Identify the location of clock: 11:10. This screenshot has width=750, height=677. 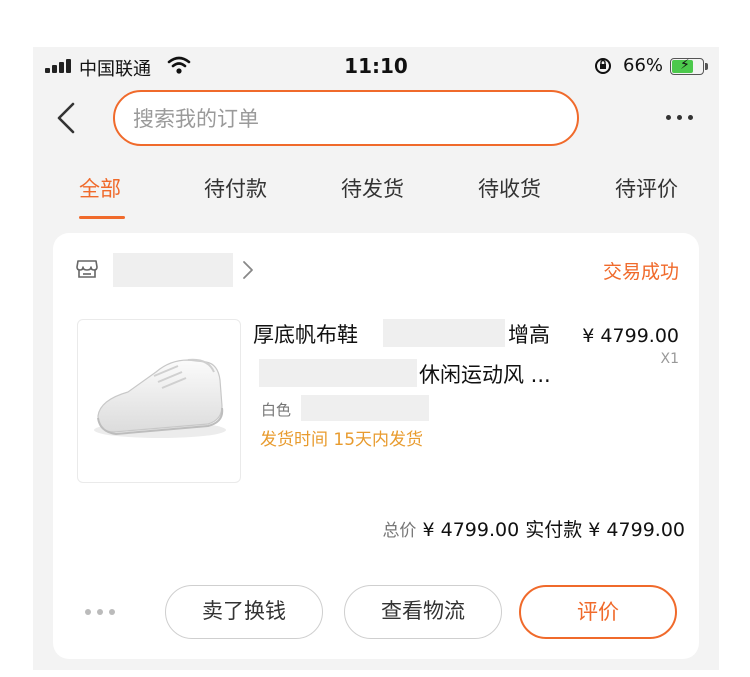
(376, 66).